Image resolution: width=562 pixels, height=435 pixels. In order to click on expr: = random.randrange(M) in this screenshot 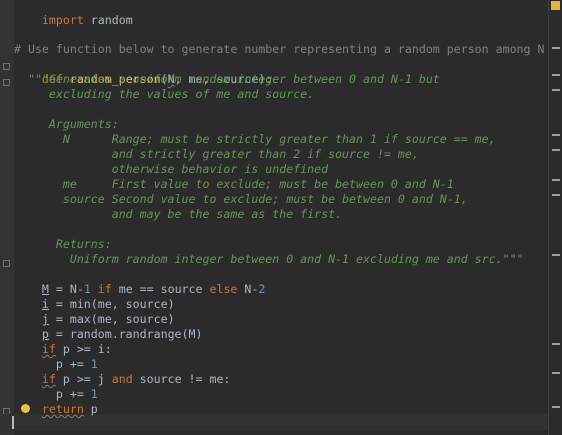, I will do `click(125, 334)`.